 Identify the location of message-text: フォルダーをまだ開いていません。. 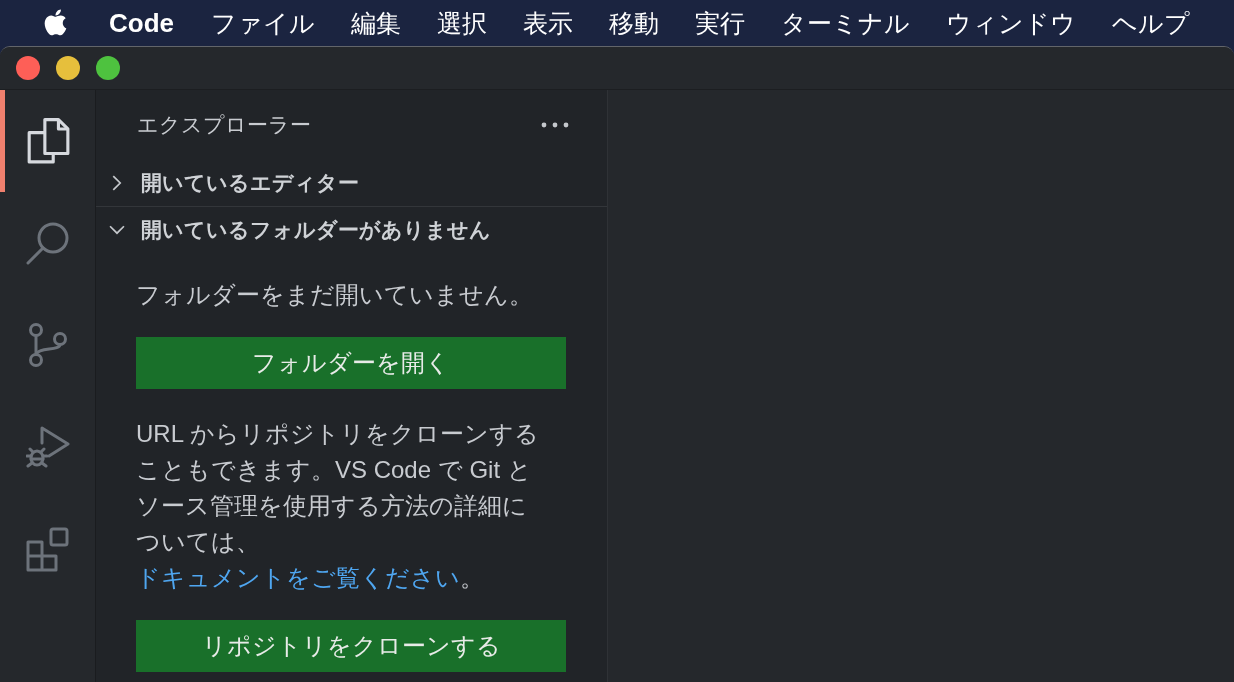
(335, 295).